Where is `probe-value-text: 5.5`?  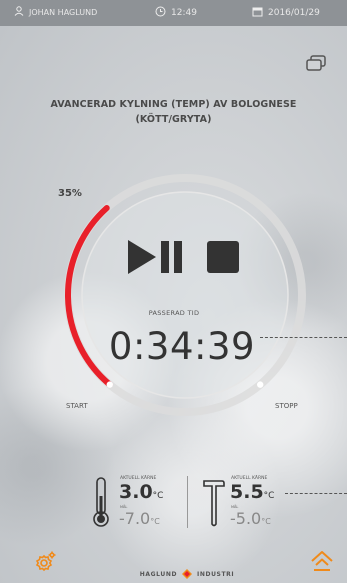
probe-value-text: 5.5 is located at coordinates (247, 492).